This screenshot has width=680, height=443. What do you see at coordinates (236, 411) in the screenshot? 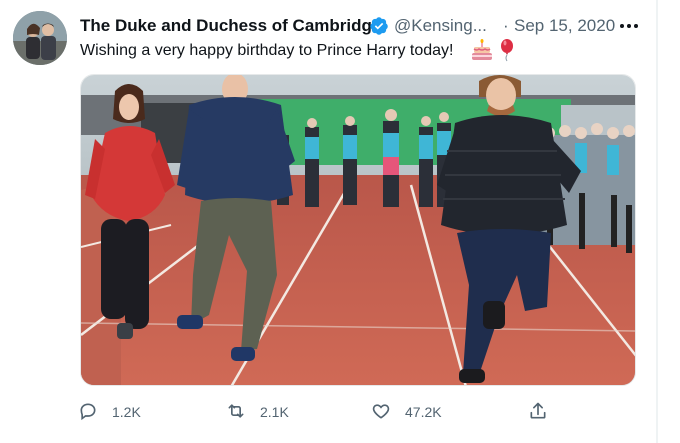
I see `retweet-icon` at bounding box center [236, 411].